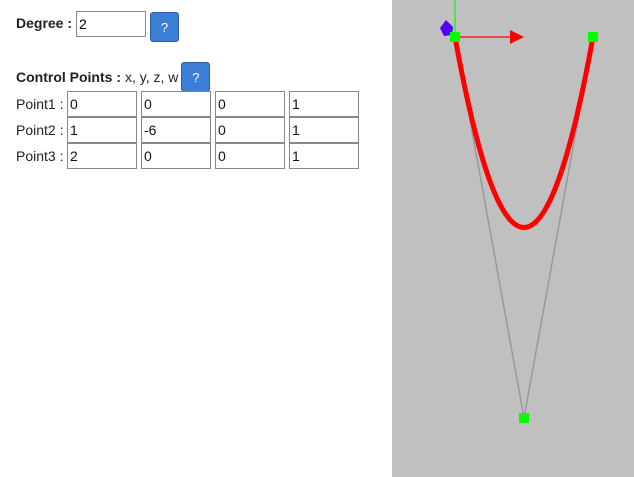 The width and height of the screenshot is (634, 477). I want to click on degree-row: Degree : ?, so click(98, 26).